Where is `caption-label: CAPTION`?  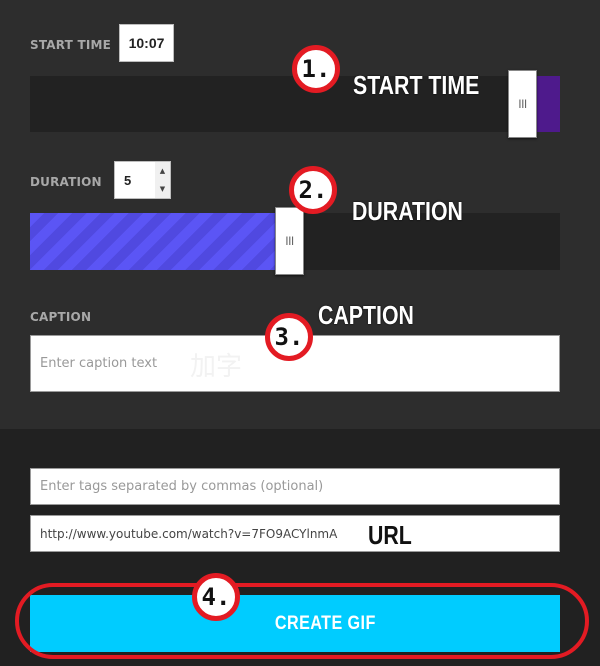
caption-label: CAPTION is located at coordinates (61, 317).